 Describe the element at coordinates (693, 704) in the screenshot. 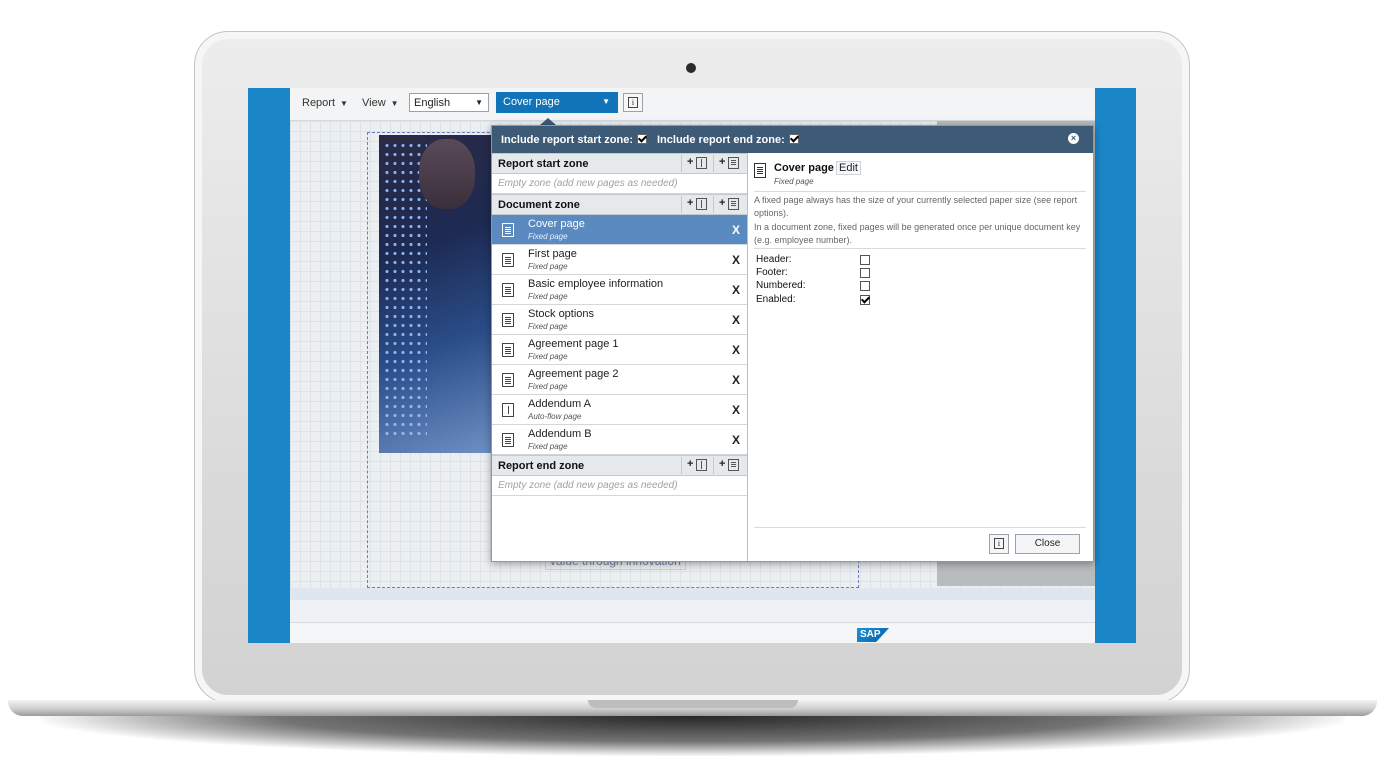

I see `laptop-notch` at that location.